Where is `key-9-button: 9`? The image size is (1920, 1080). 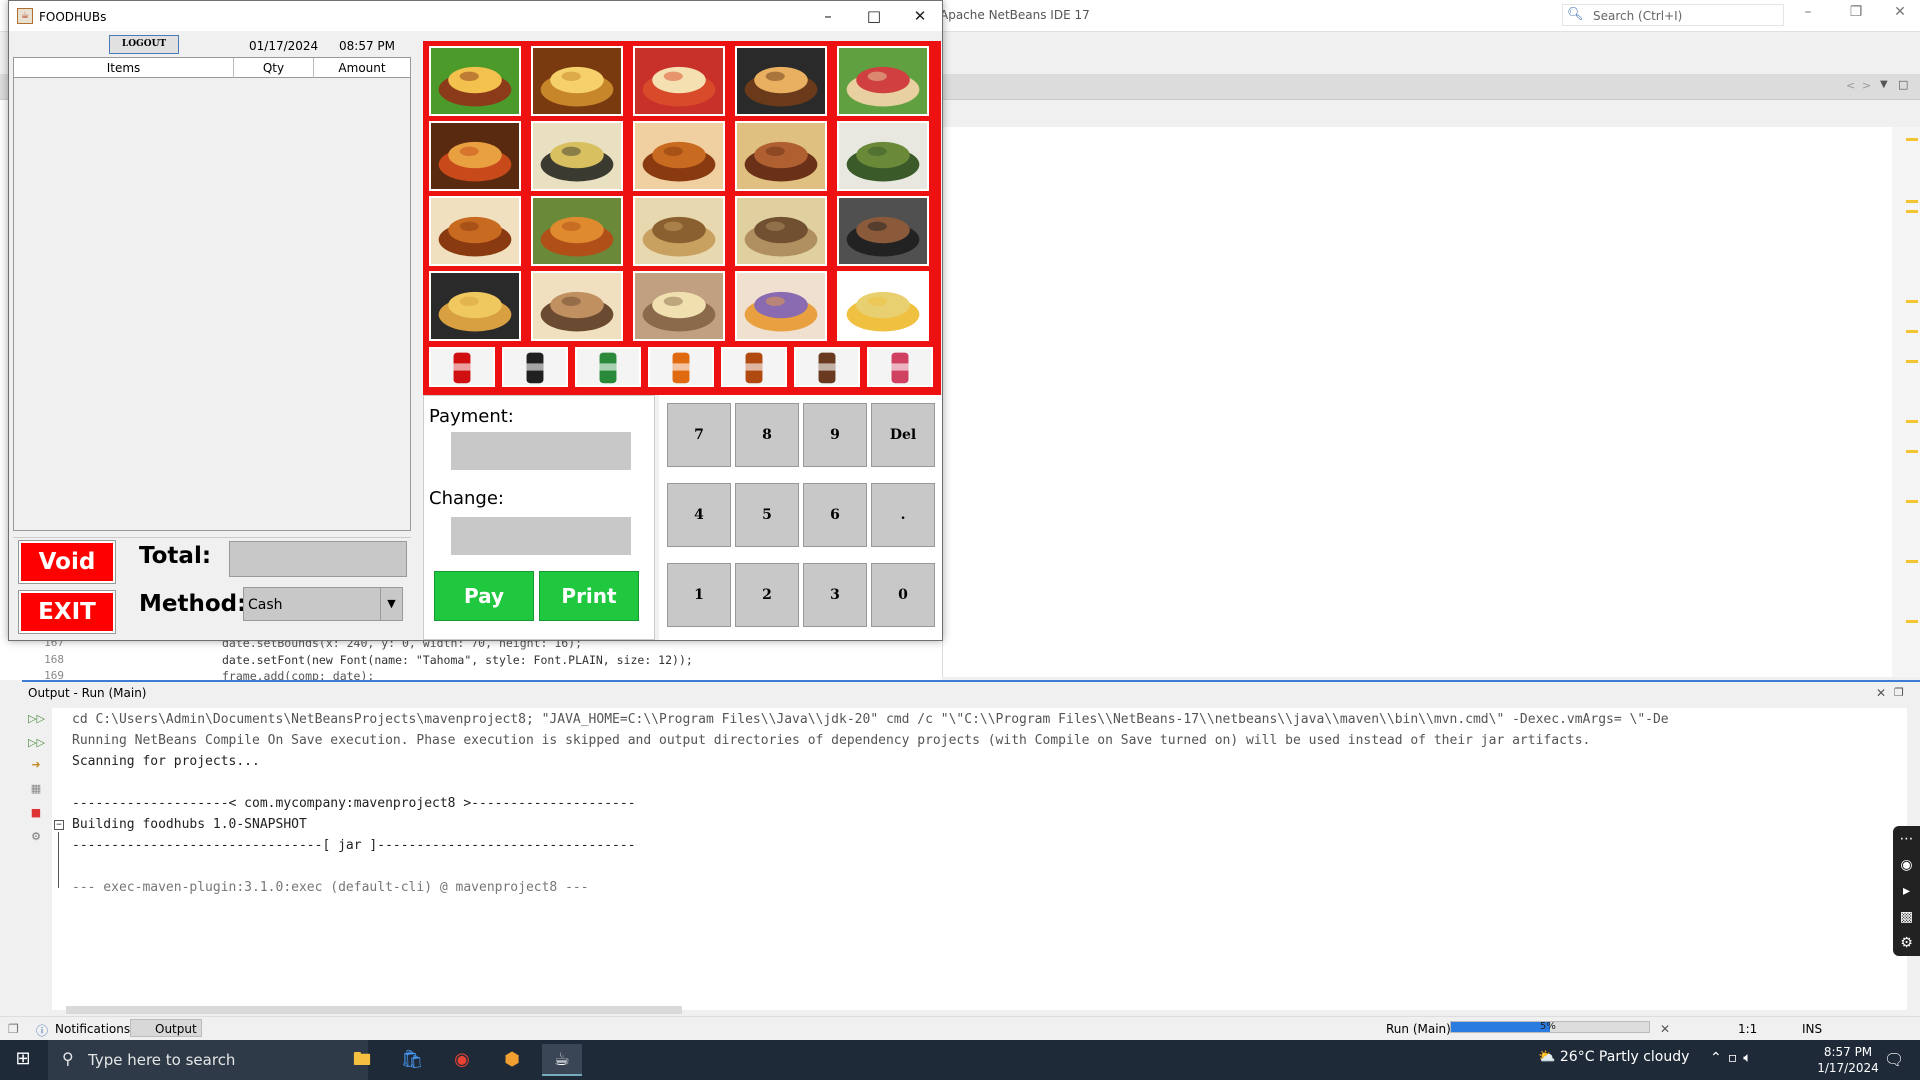
key-9-button: 9 is located at coordinates (835, 435).